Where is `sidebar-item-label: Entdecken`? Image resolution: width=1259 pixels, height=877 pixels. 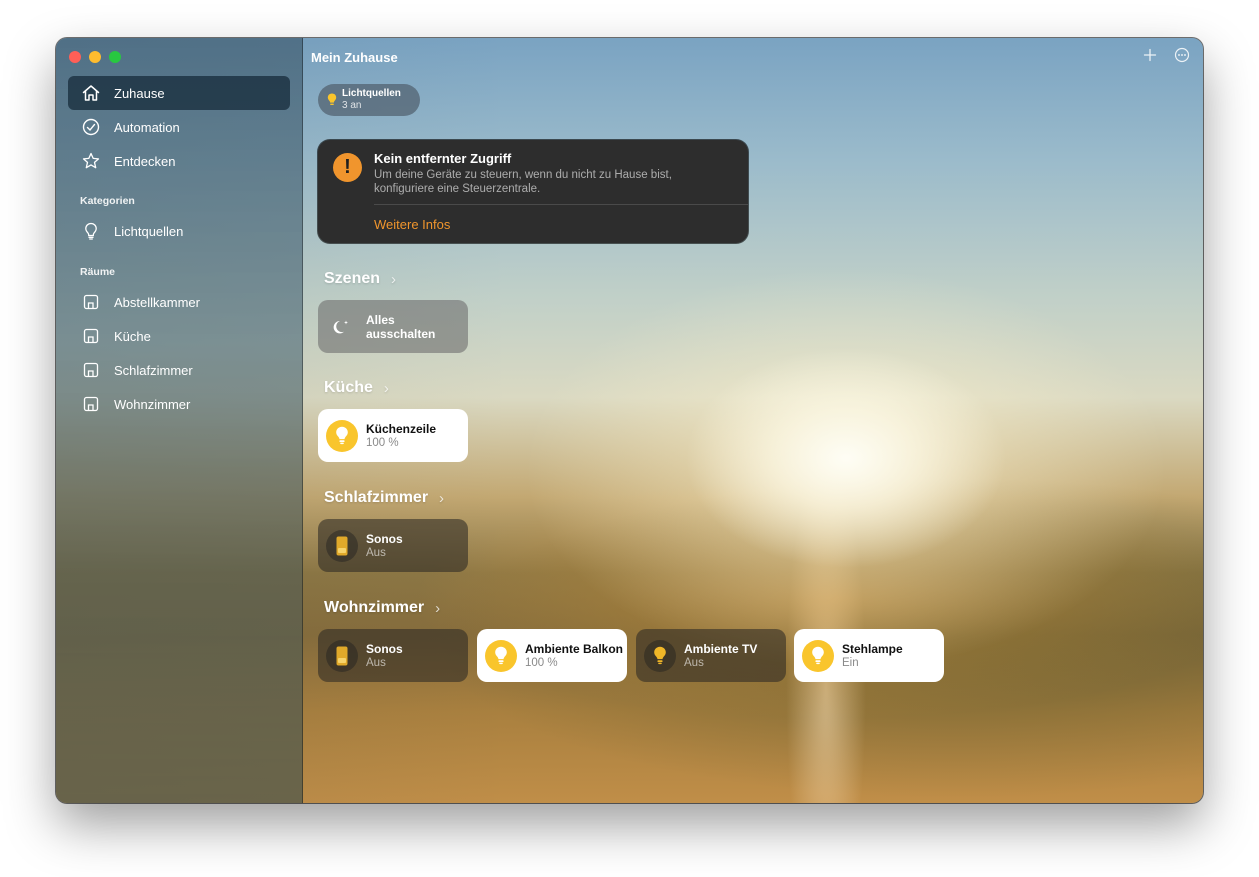 sidebar-item-label: Entdecken is located at coordinates (145, 161).